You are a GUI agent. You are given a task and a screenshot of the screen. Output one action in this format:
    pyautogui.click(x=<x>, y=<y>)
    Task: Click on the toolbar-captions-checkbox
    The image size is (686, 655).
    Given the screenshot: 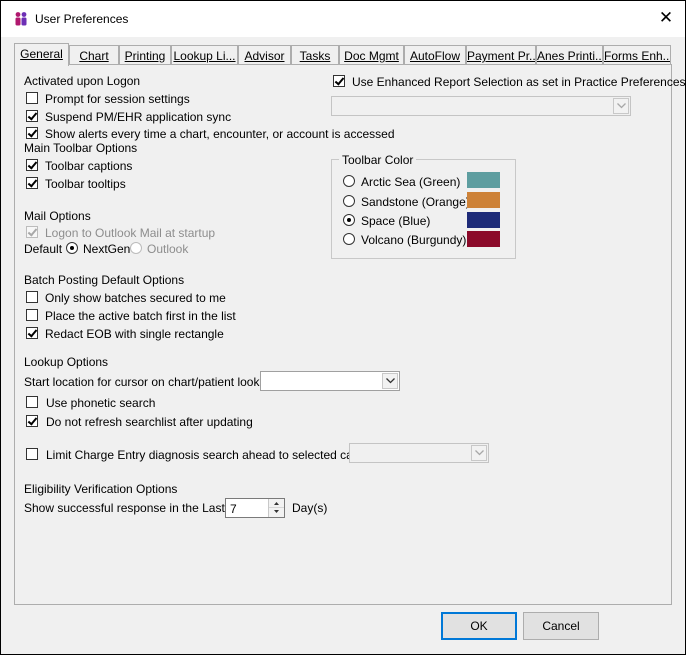 What is the action you would take?
    pyautogui.click(x=32, y=165)
    